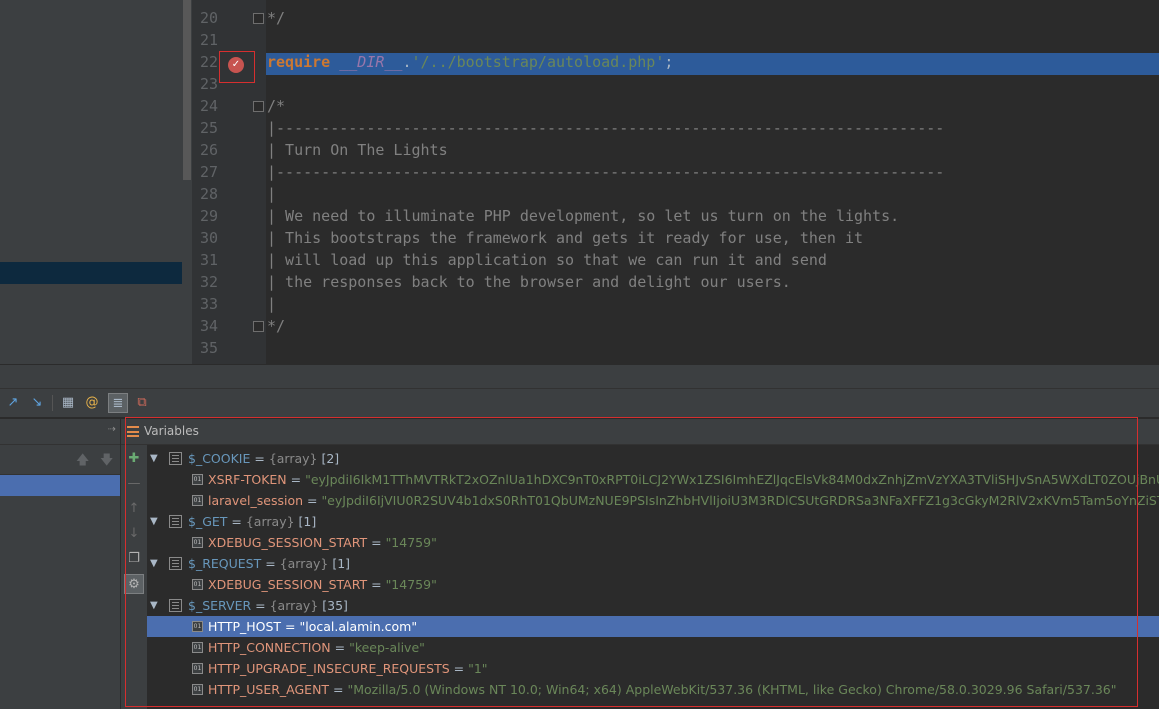  I want to click on evaluate-expression-icon: ▦, so click(68, 403).